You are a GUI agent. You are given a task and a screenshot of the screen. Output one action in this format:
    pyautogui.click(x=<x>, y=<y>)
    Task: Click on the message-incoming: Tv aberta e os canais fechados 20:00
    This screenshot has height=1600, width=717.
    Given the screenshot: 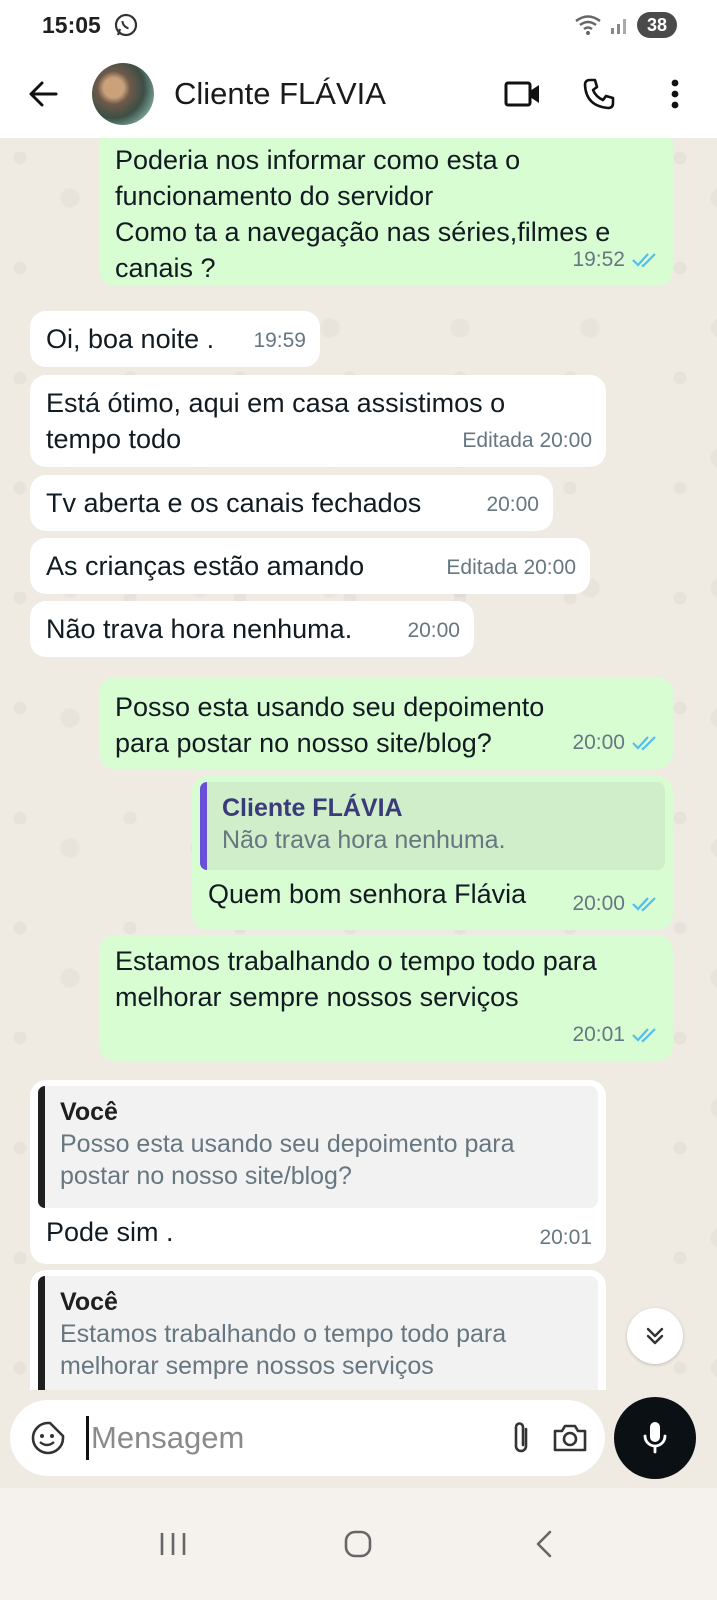 What is the action you would take?
    pyautogui.click(x=291, y=503)
    